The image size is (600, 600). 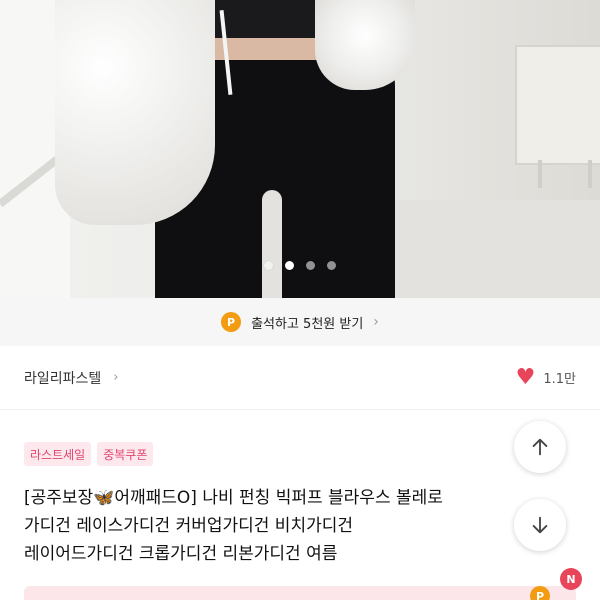 What do you see at coordinates (559, 379) in the screenshot?
I see `like-count: 1.1만` at bounding box center [559, 379].